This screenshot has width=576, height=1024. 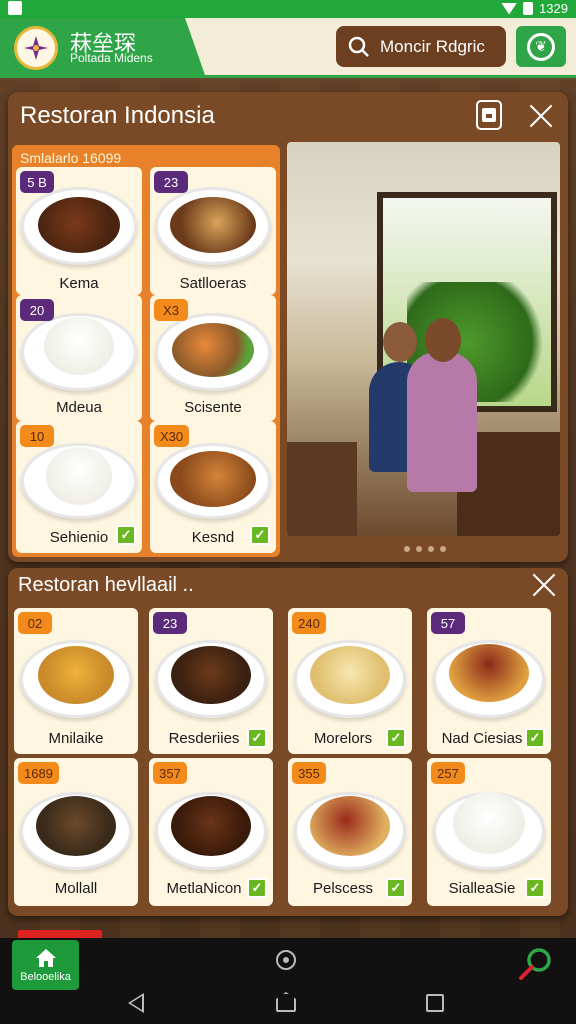 What do you see at coordinates (38, 773) in the screenshot?
I see `price-badge: 1689` at bounding box center [38, 773].